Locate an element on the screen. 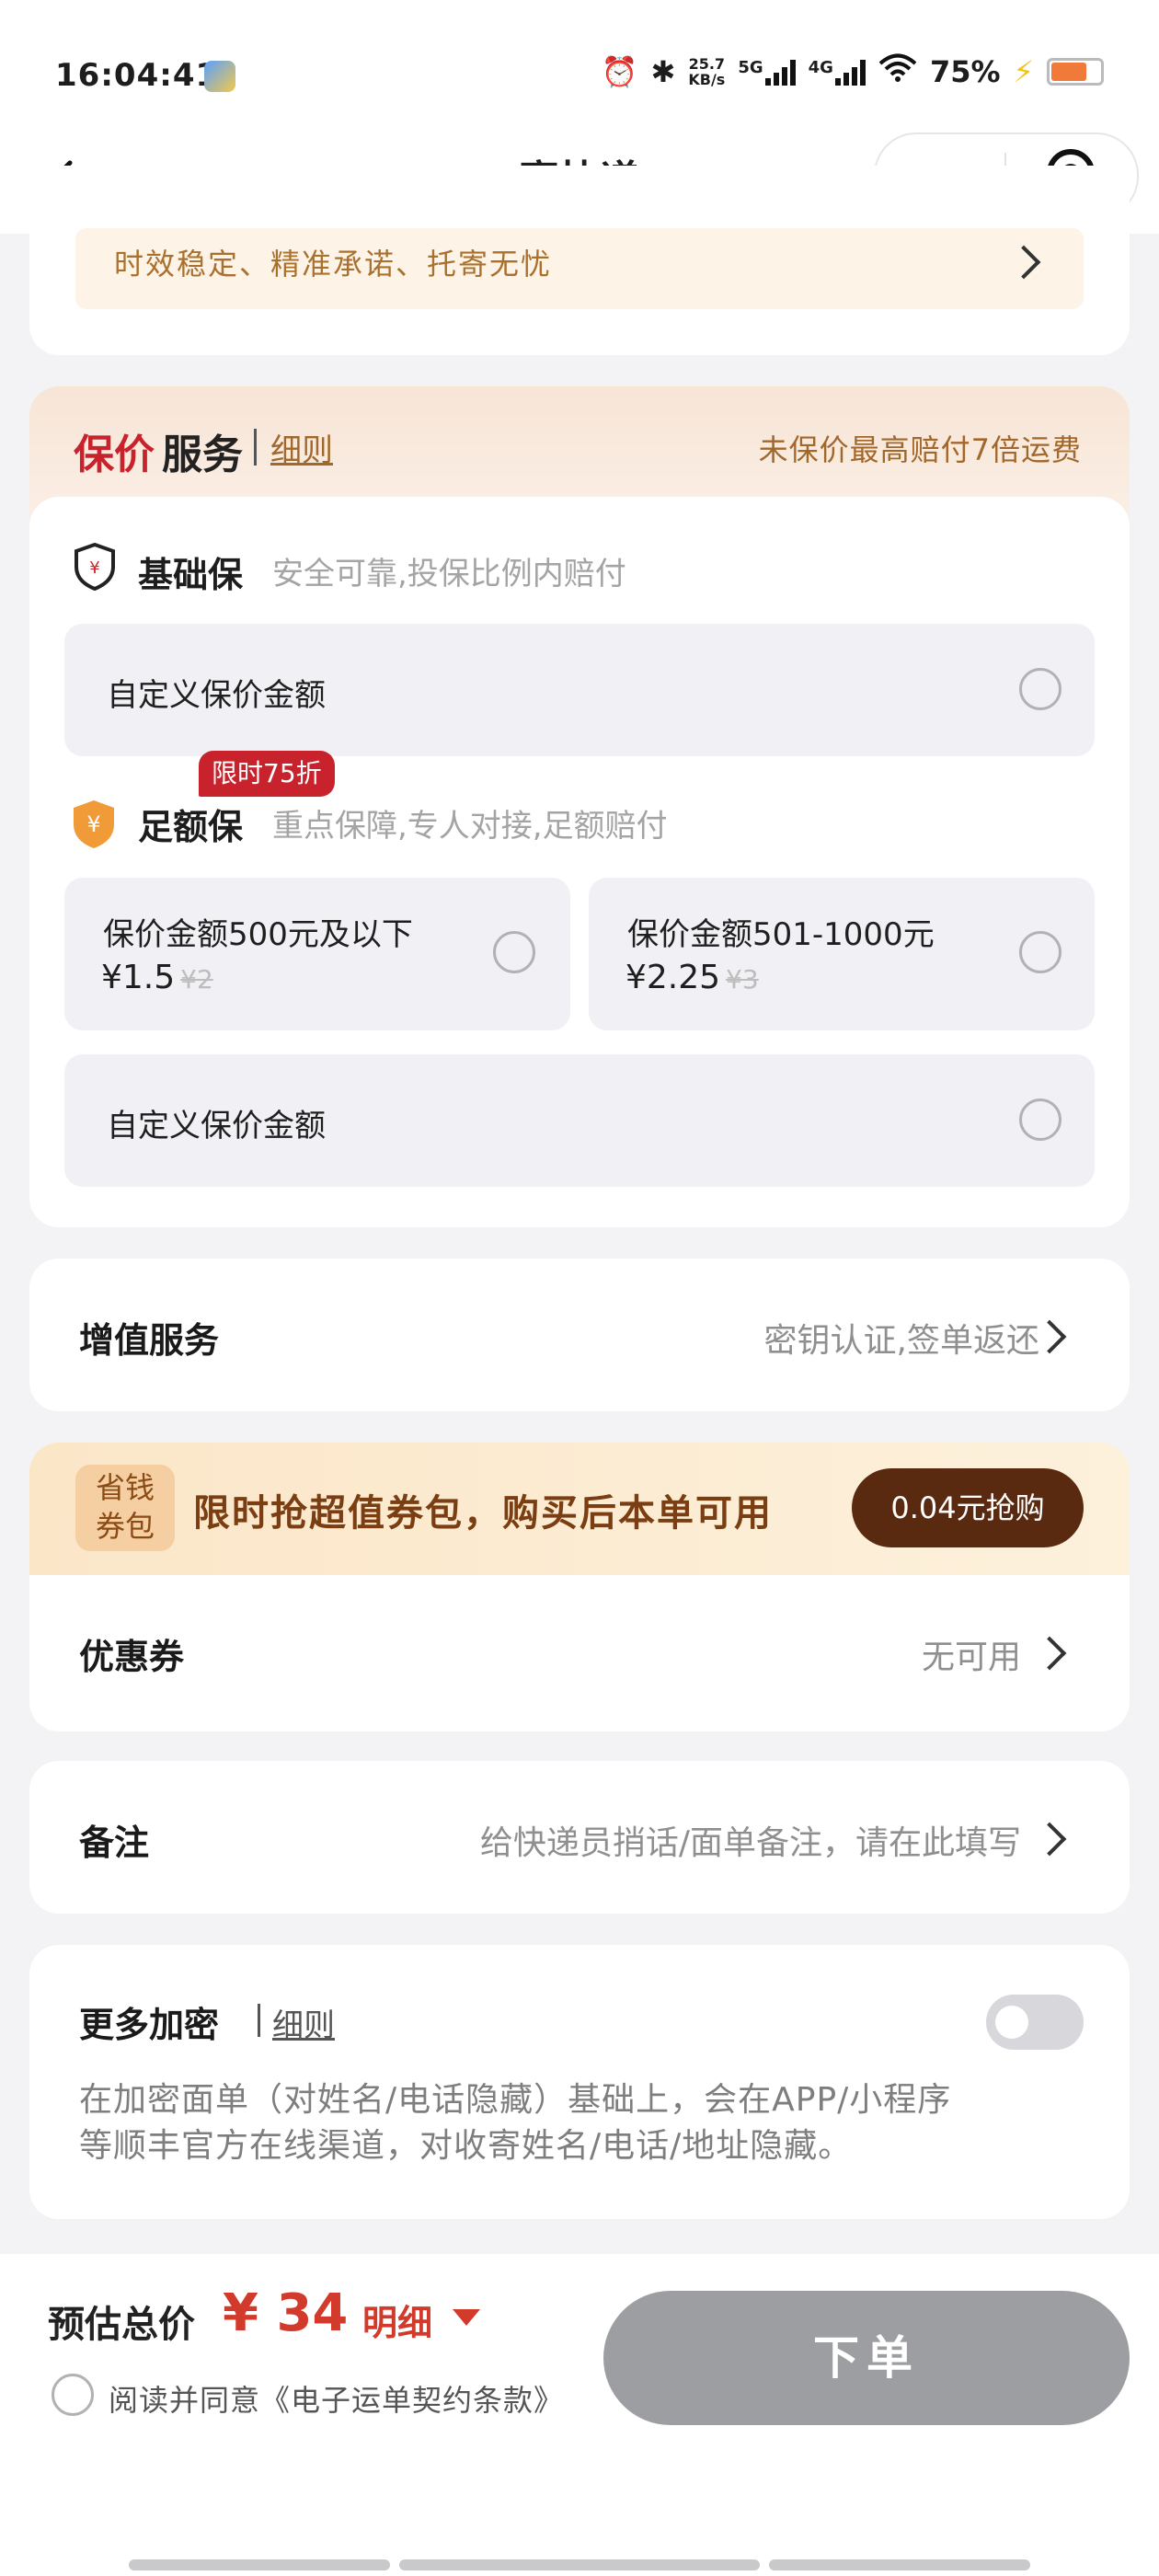 The width and height of the screenshot is (1159, 2576). agree-terms-text: 阅读并同意《电子运单契约条款》 is located at coordinates (336, 2398).